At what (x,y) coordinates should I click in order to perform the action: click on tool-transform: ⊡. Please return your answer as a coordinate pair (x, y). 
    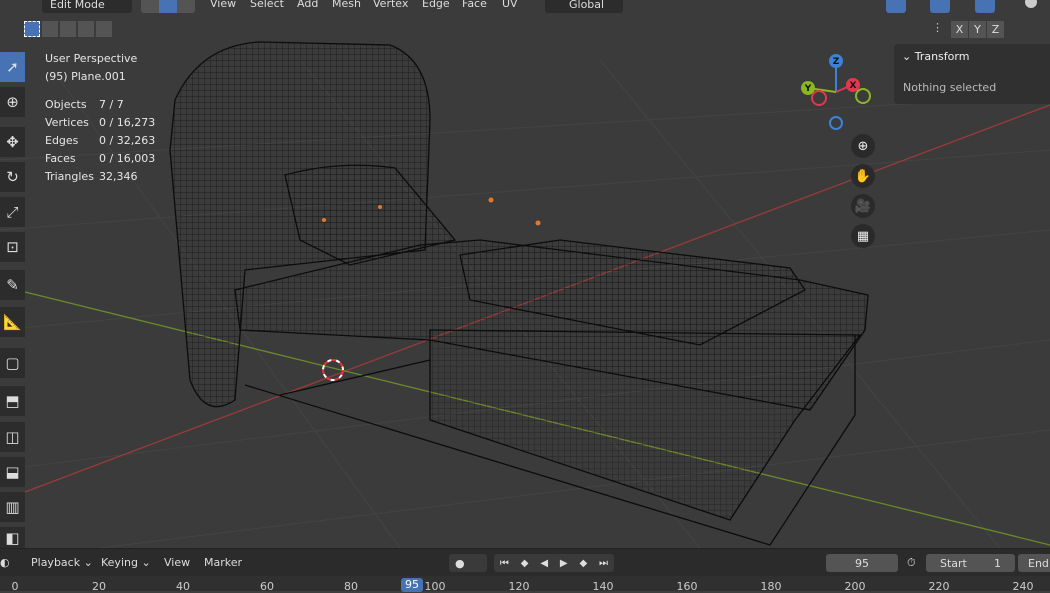
    Looking at the image, I should click on (12, 247).